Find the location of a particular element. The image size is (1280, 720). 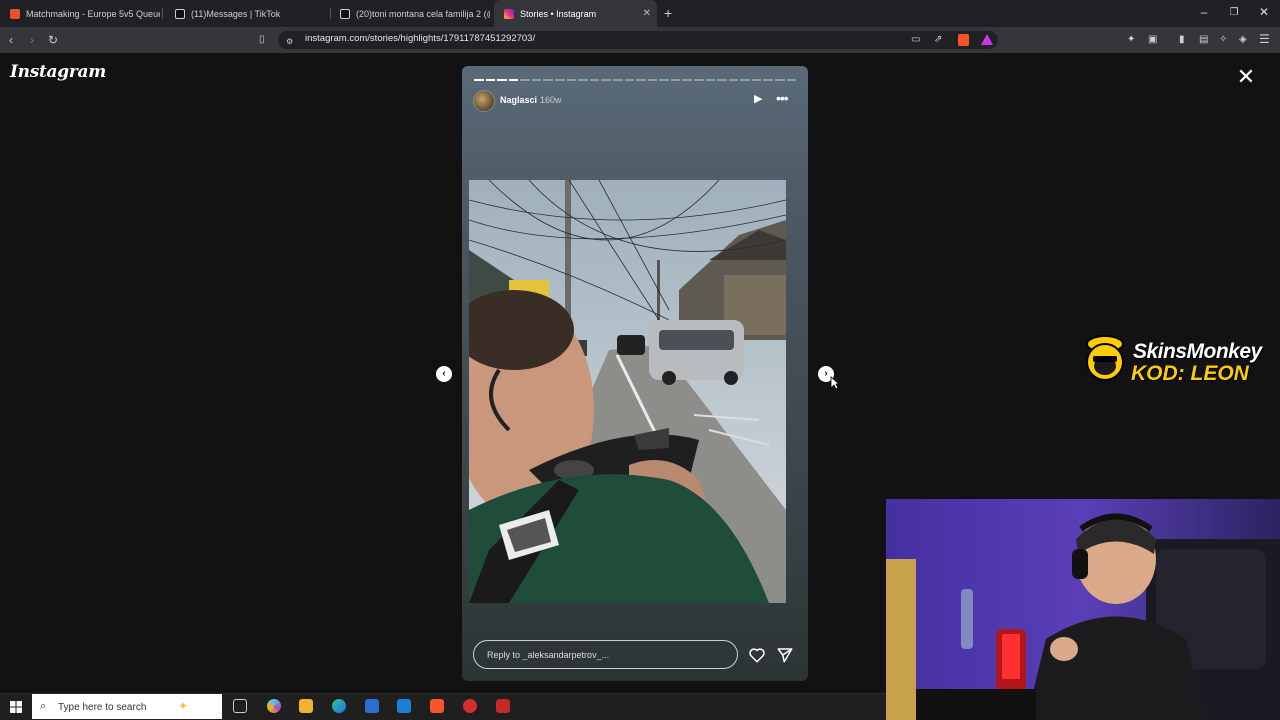

previous-story-icon: ‹ is located at coordinates (444, 374).